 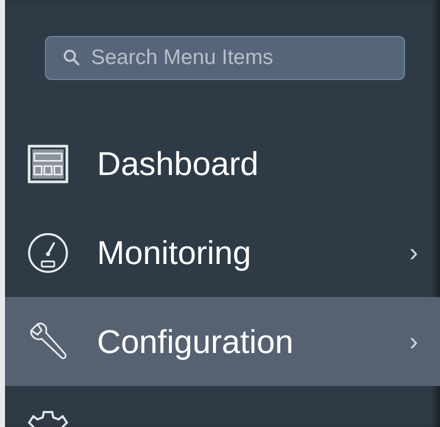 What do you see at coordinates (48, 163) in the screenshot?
I see `dashboard-icon` at bounding box center [48, 163].